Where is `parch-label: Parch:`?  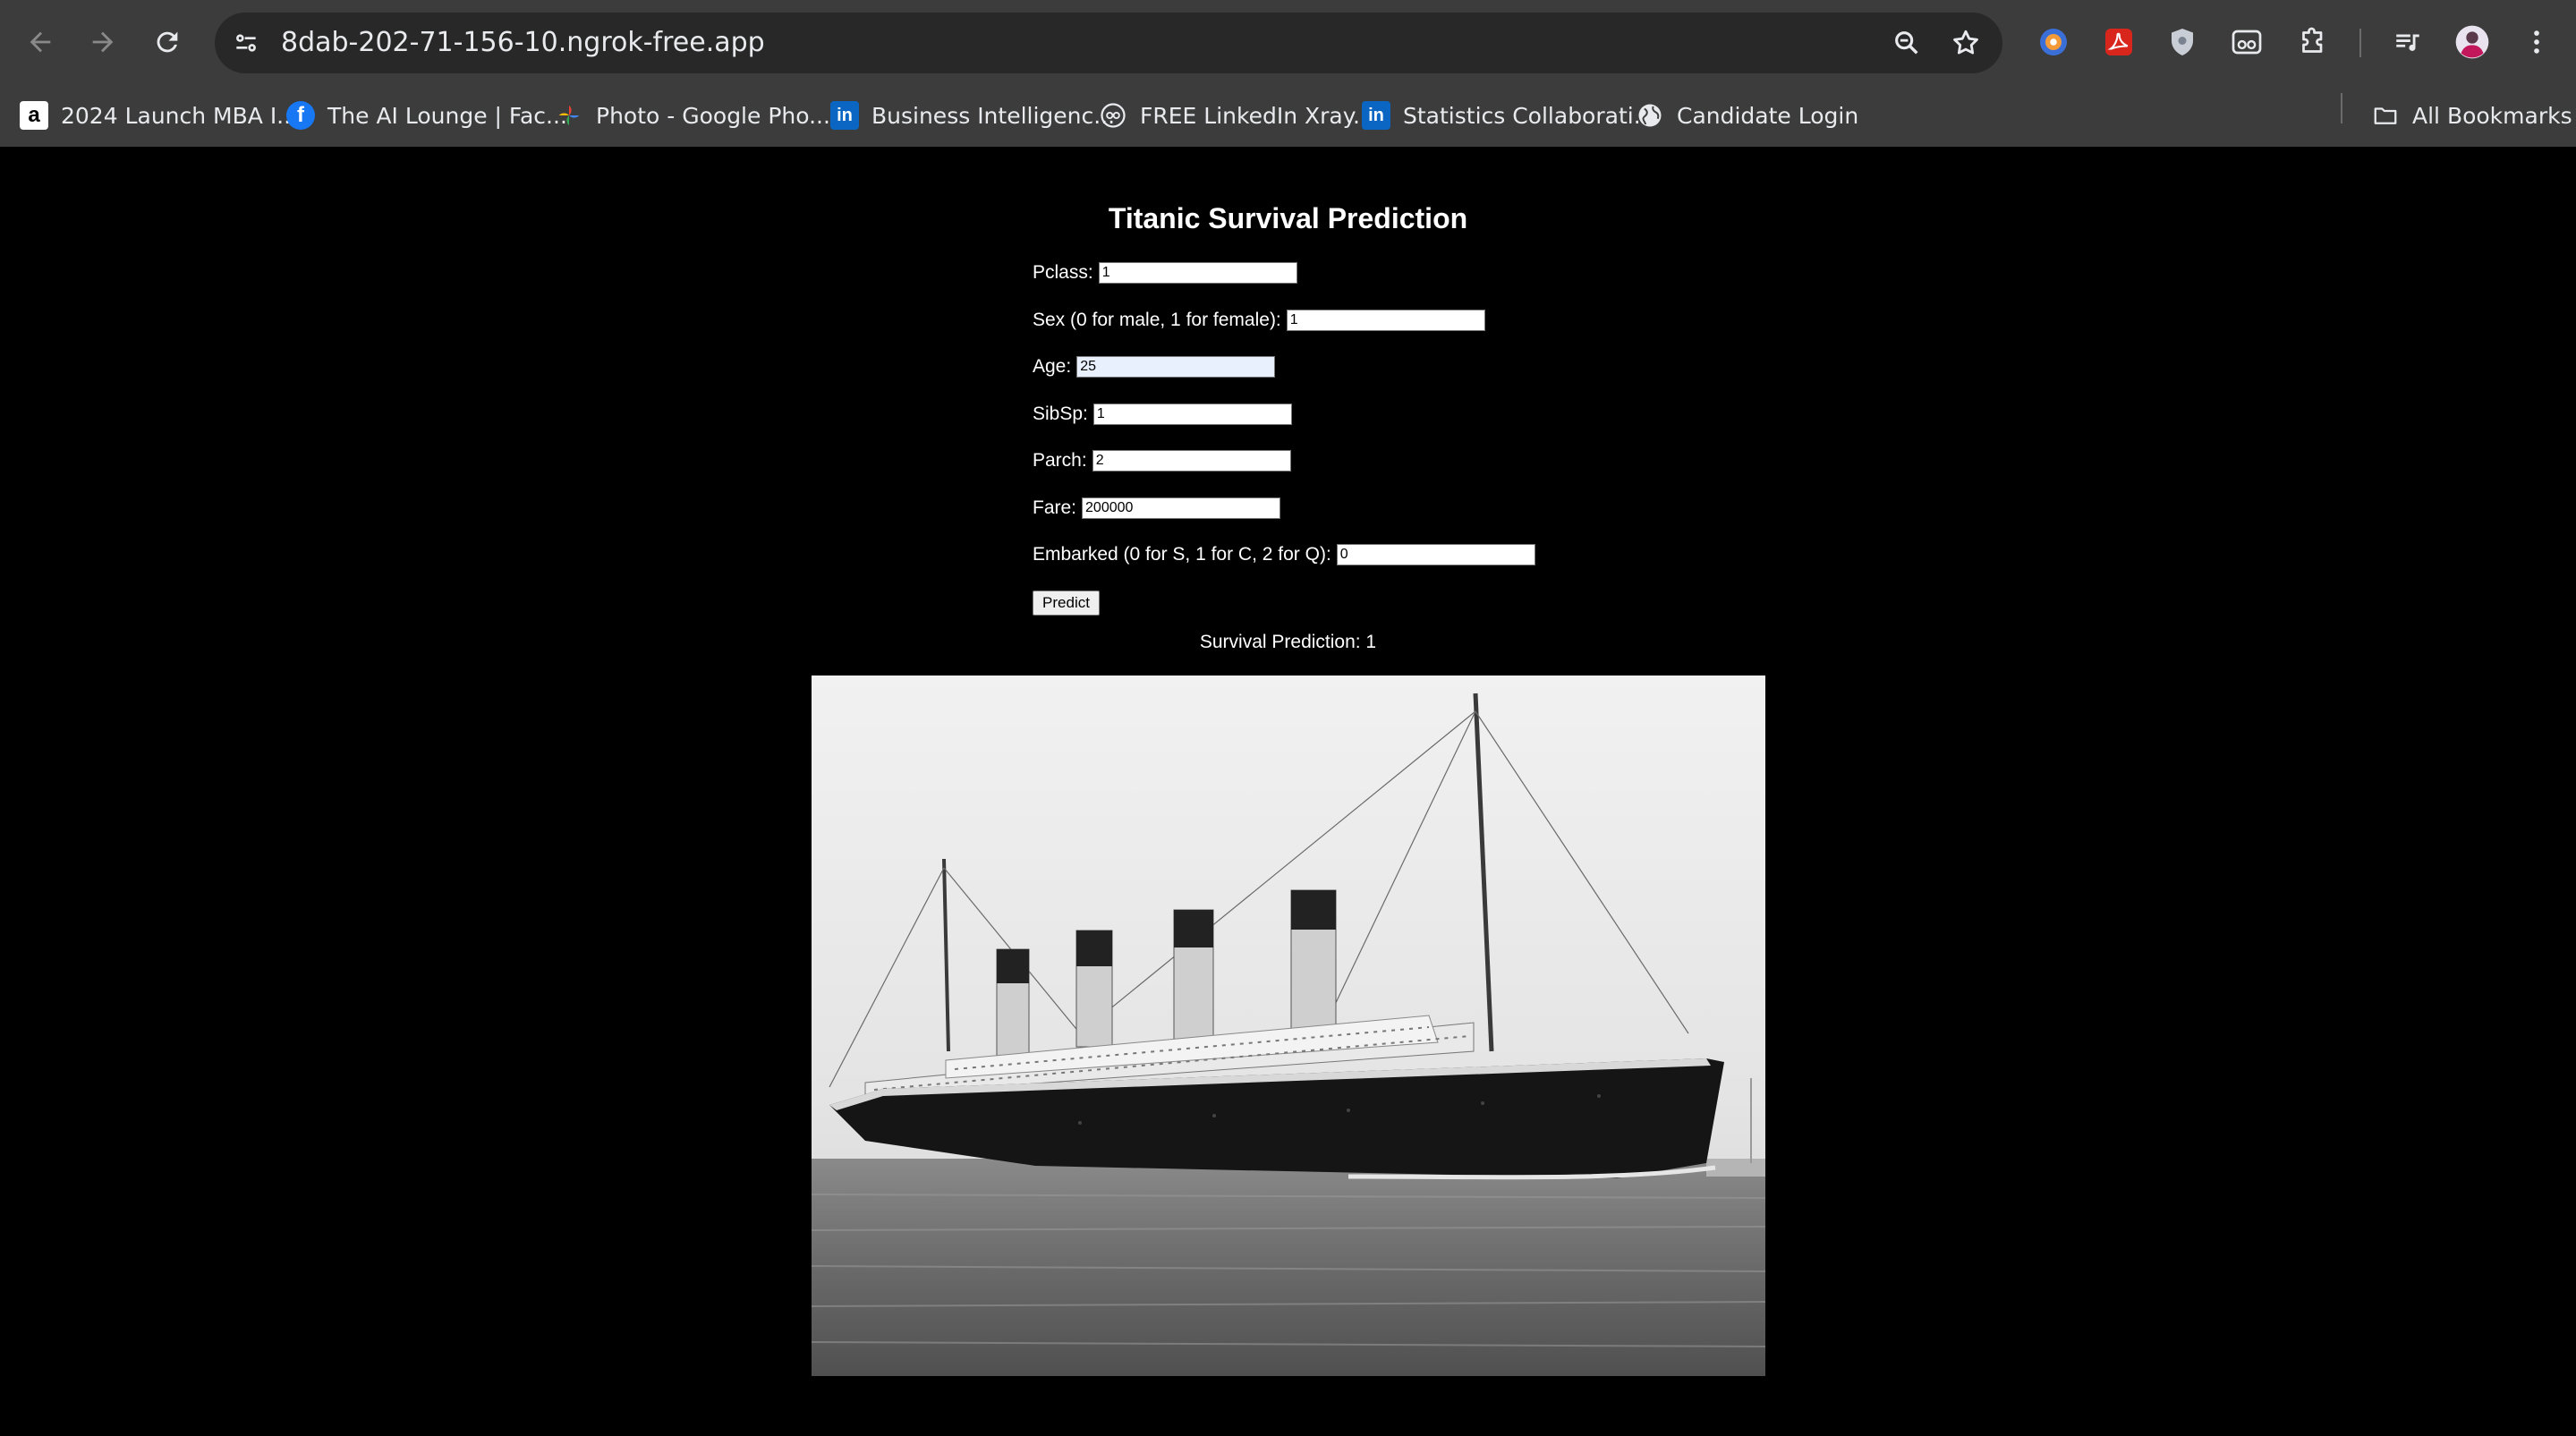 parch-label: Parch: is located at coordinates (1060, 460).